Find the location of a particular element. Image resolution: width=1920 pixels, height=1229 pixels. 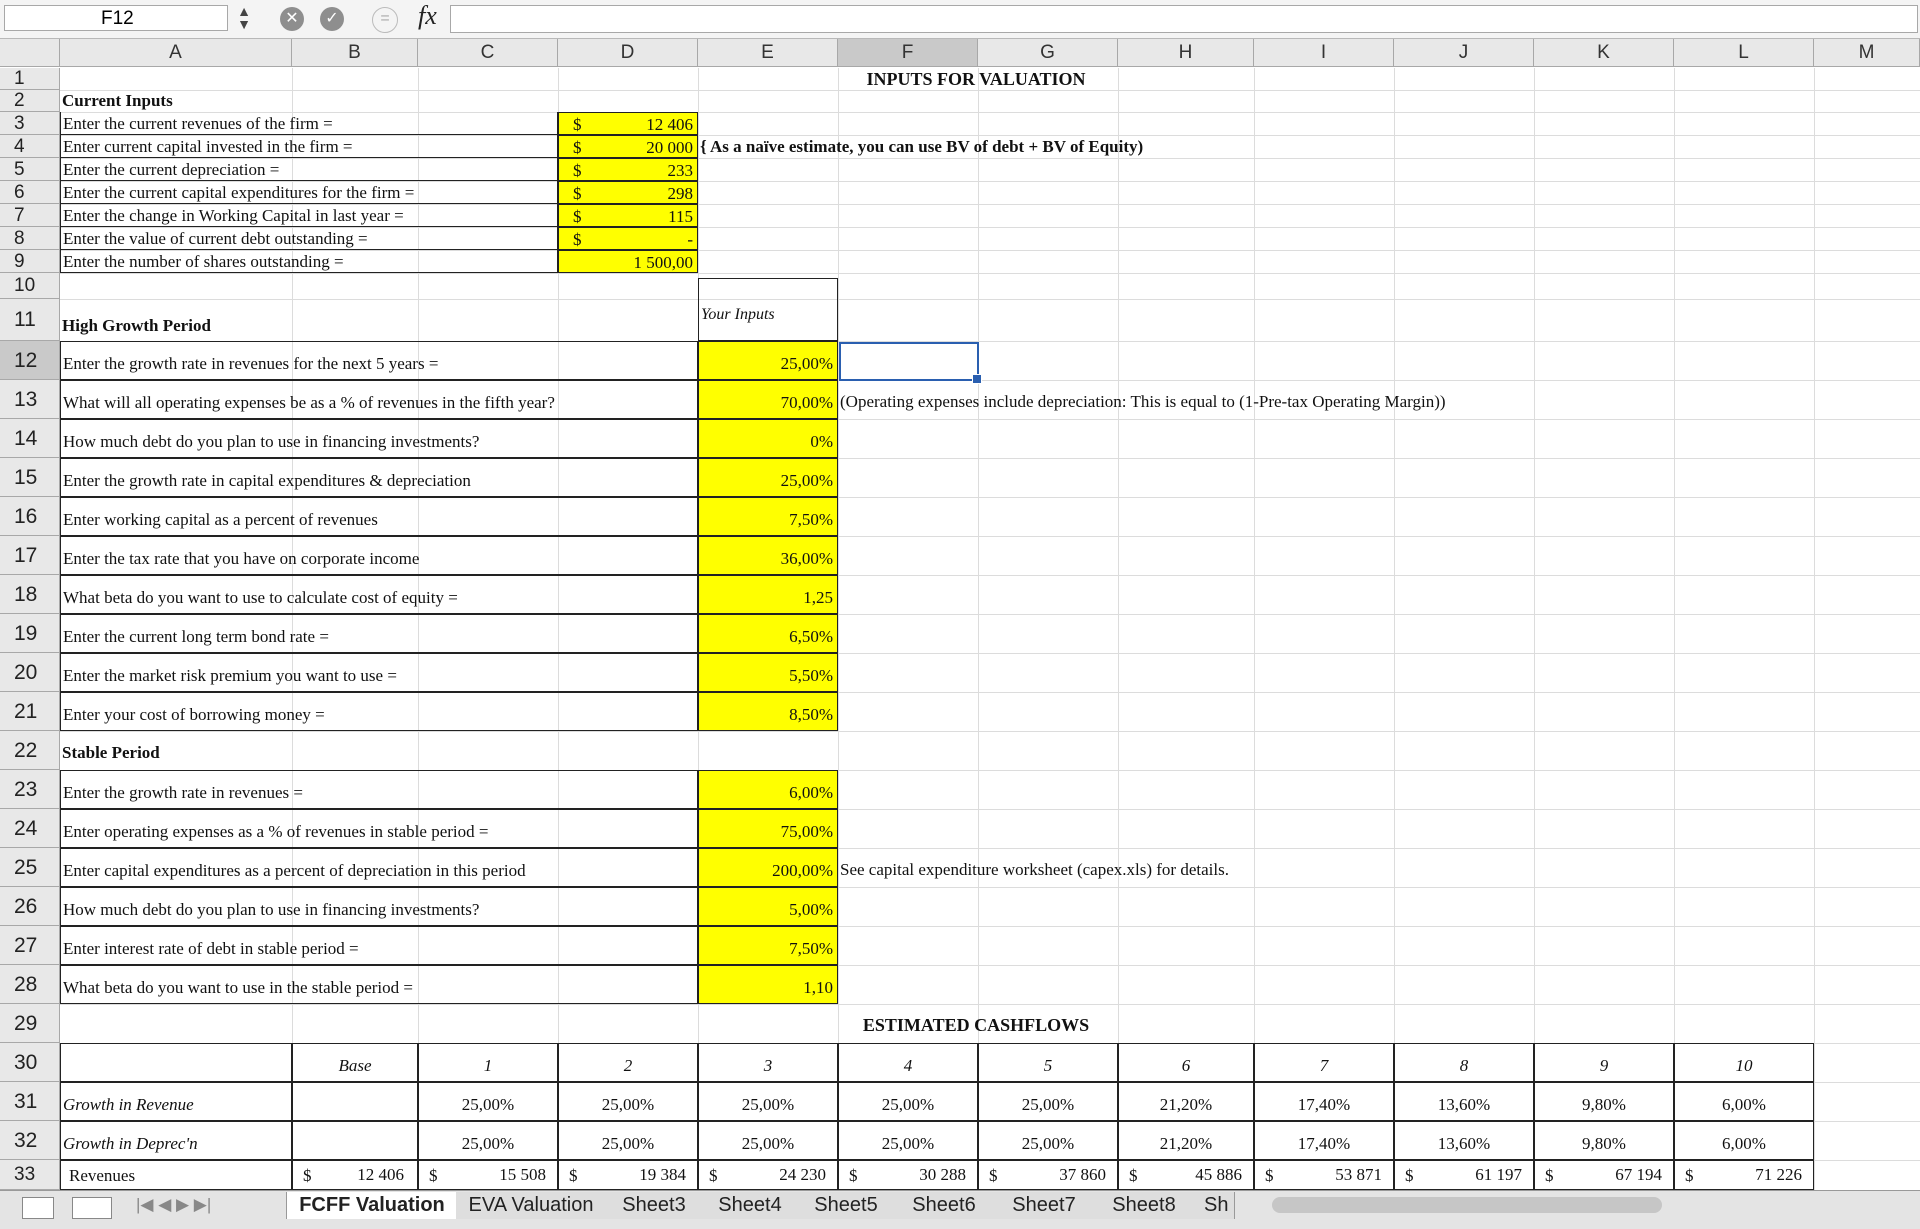

row-header-29: 29 is located at coordinates (30, 1023).